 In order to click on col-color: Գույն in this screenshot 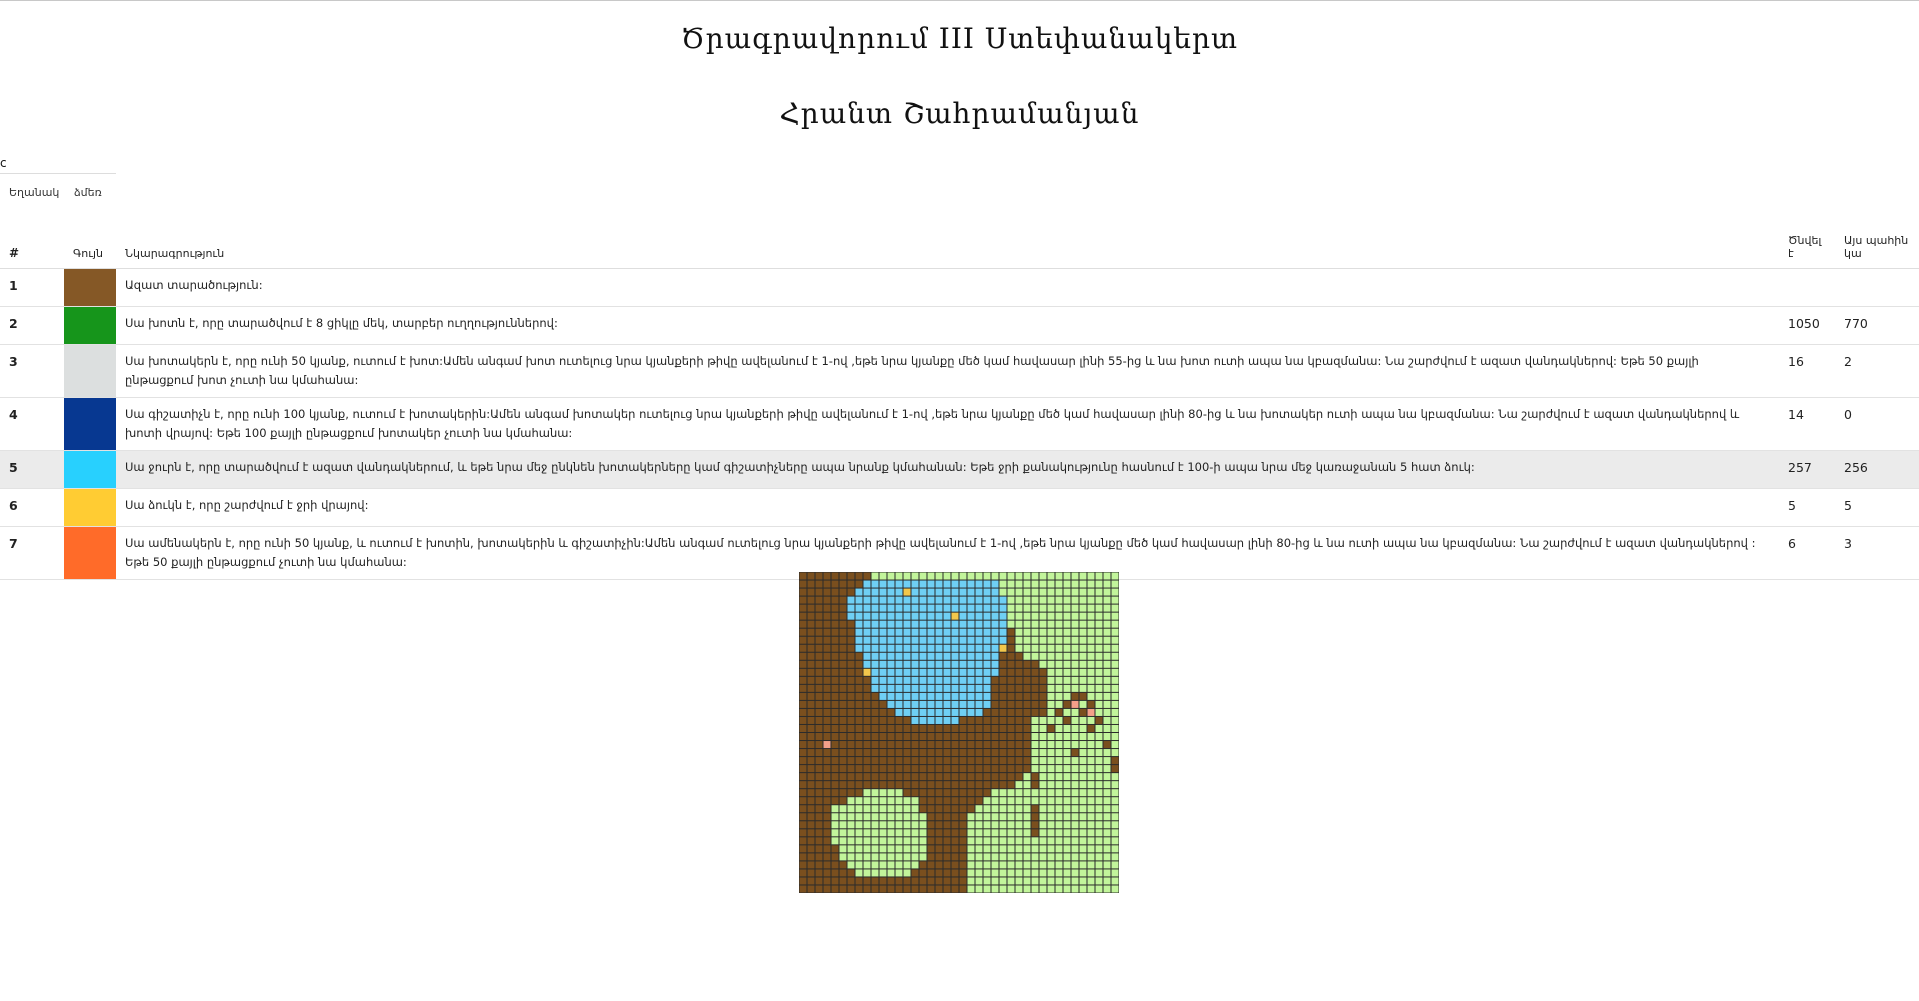, I will do `click(90, 240)`.